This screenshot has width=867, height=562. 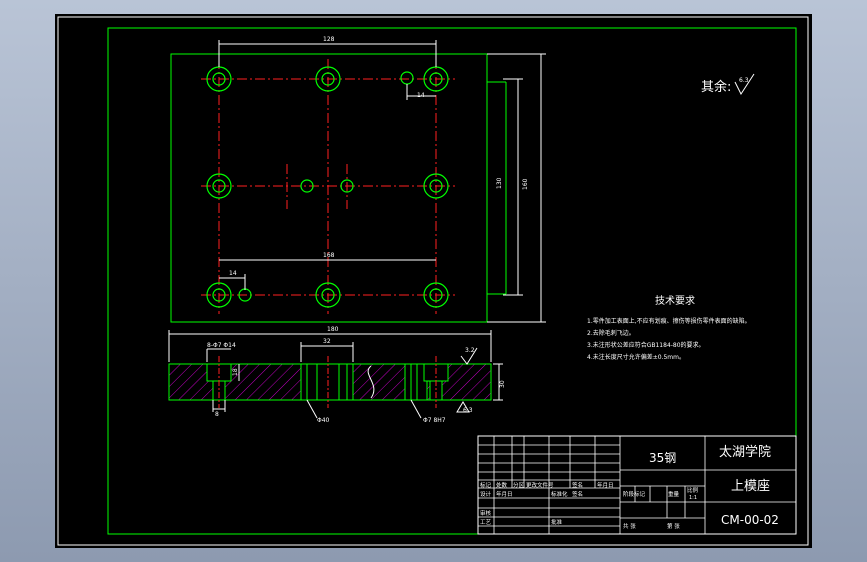 I want to click on dim-outer-height: 160, so click(x=525, y=184).